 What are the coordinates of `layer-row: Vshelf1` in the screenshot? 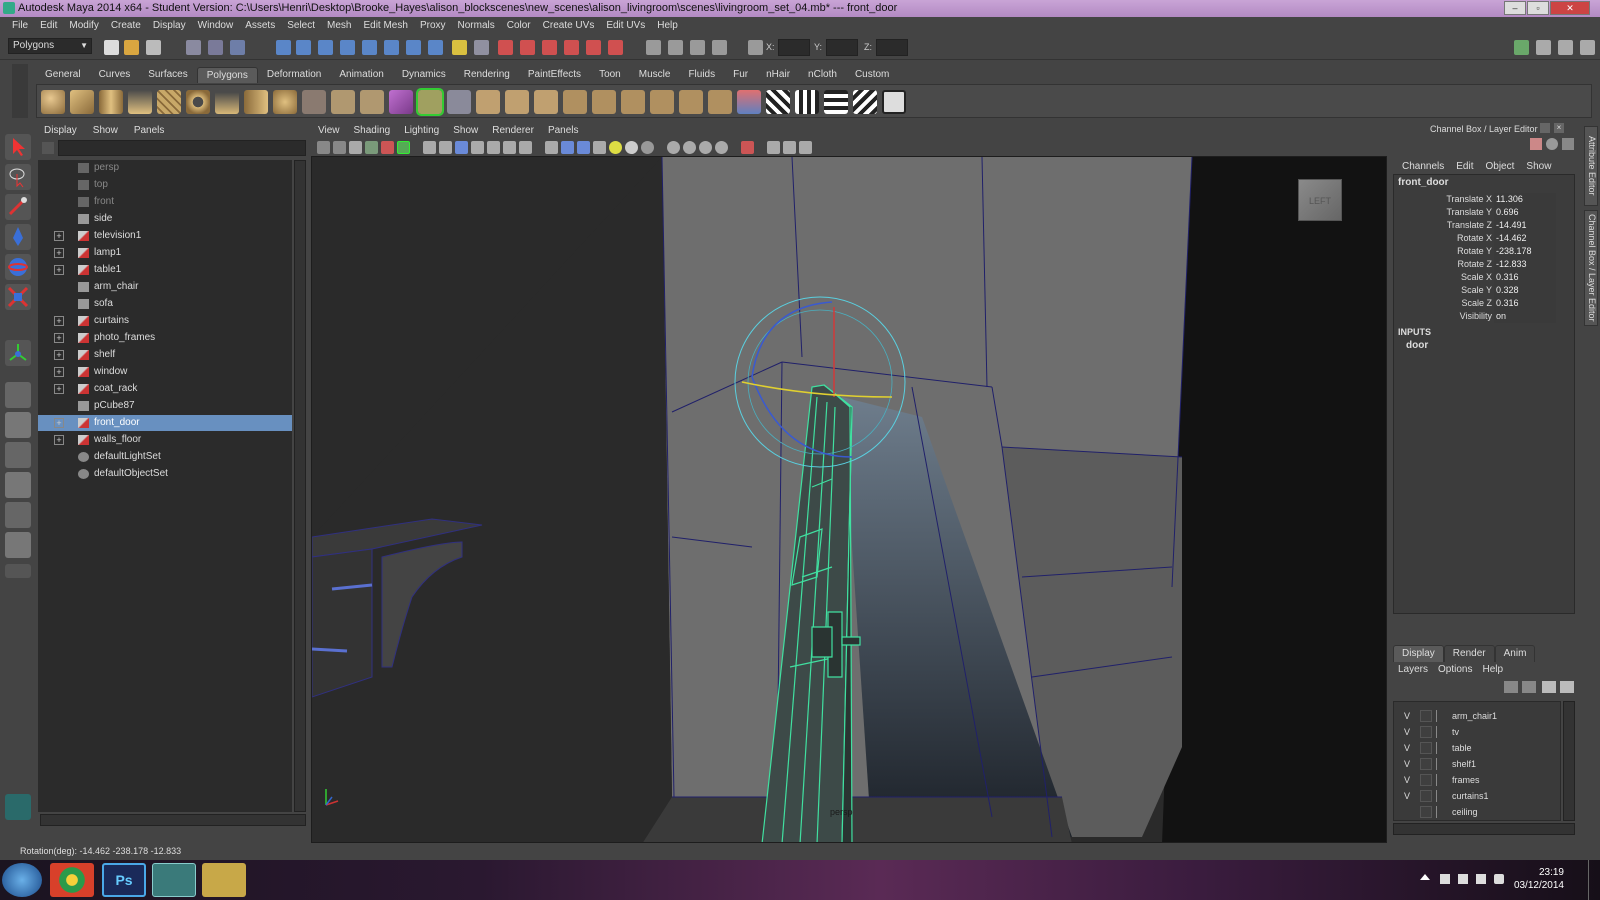 It's located at (1477, 764).